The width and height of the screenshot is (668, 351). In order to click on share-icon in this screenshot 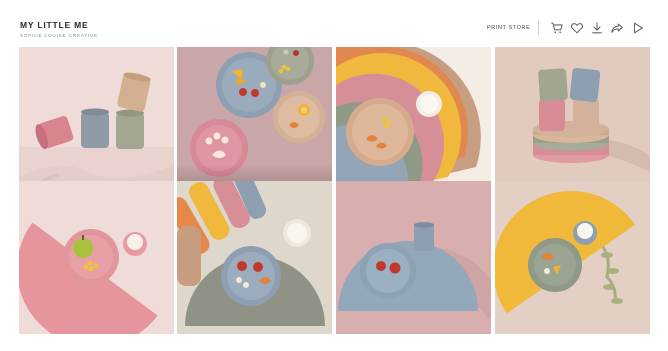, I will do `click(617, 28)`.